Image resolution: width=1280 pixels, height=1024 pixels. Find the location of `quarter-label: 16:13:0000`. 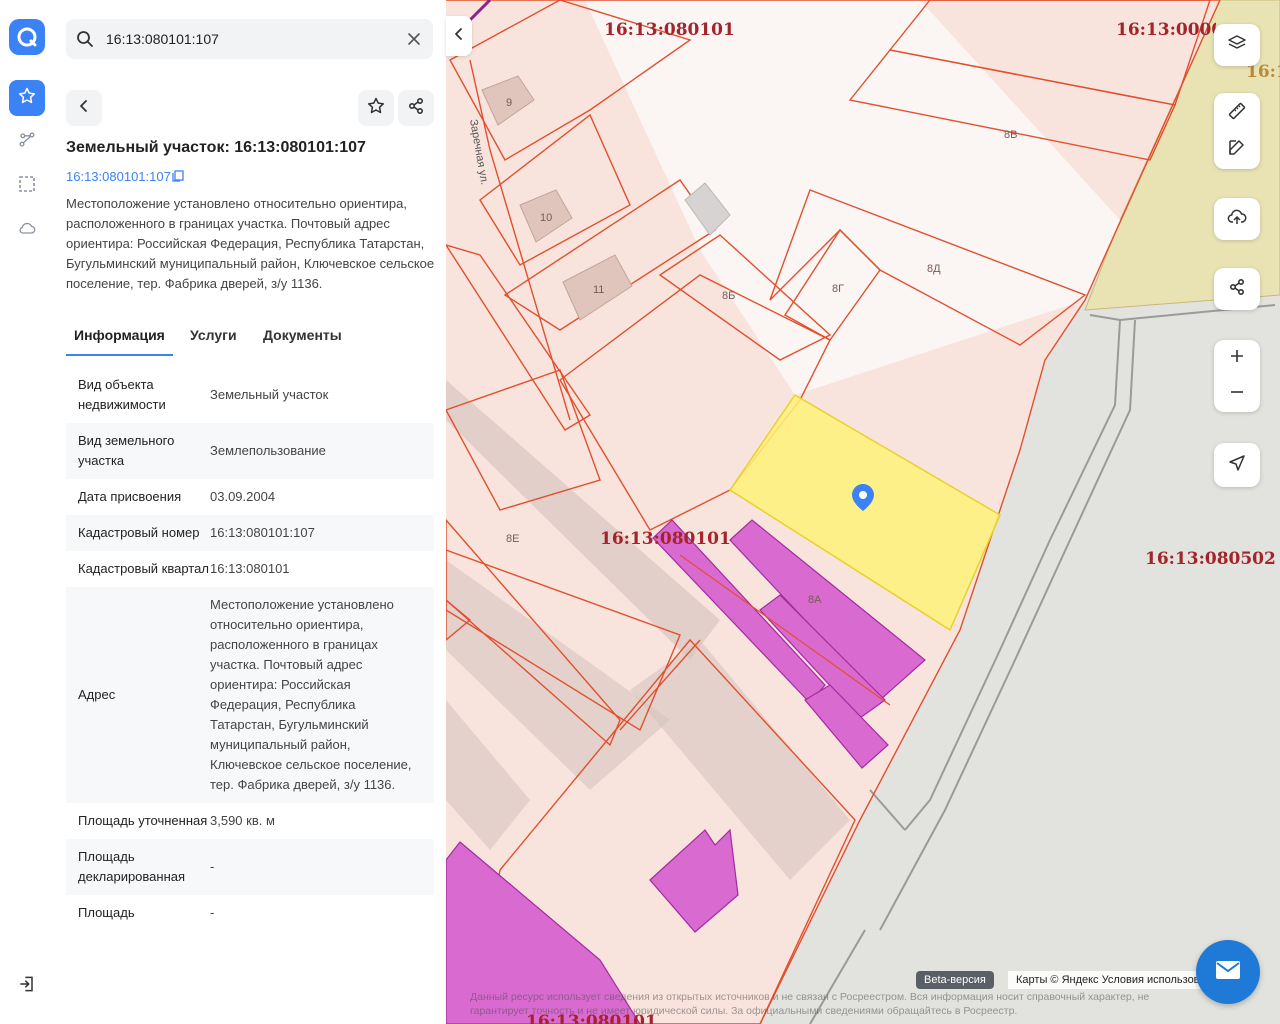

quarter-label: 16:13:0000 is located at coordinates (1166, 30).